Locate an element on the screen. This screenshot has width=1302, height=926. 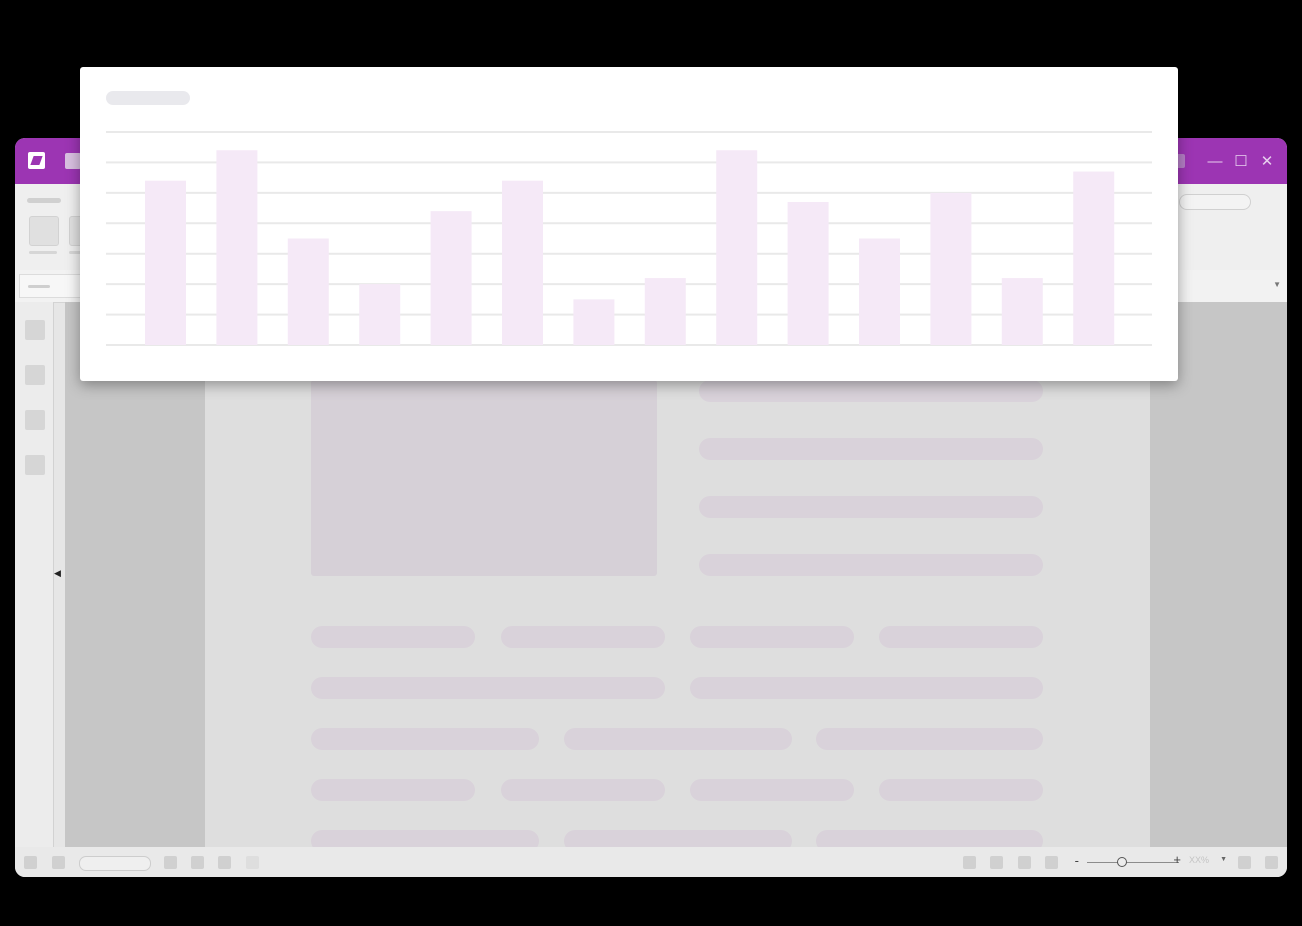
zoom-slider is located at coordinates (1133, 862).